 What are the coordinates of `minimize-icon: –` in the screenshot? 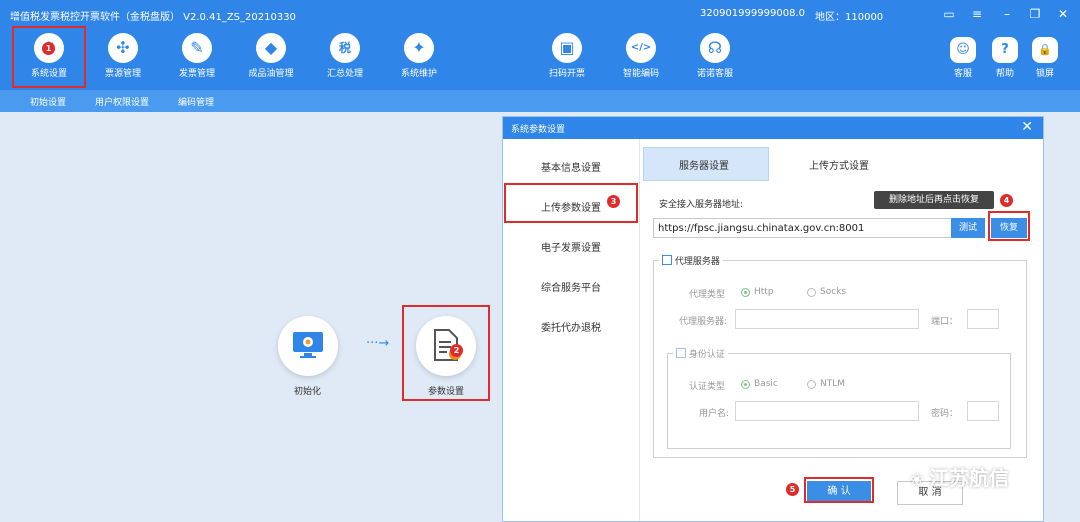 It's located at (1007, 14).